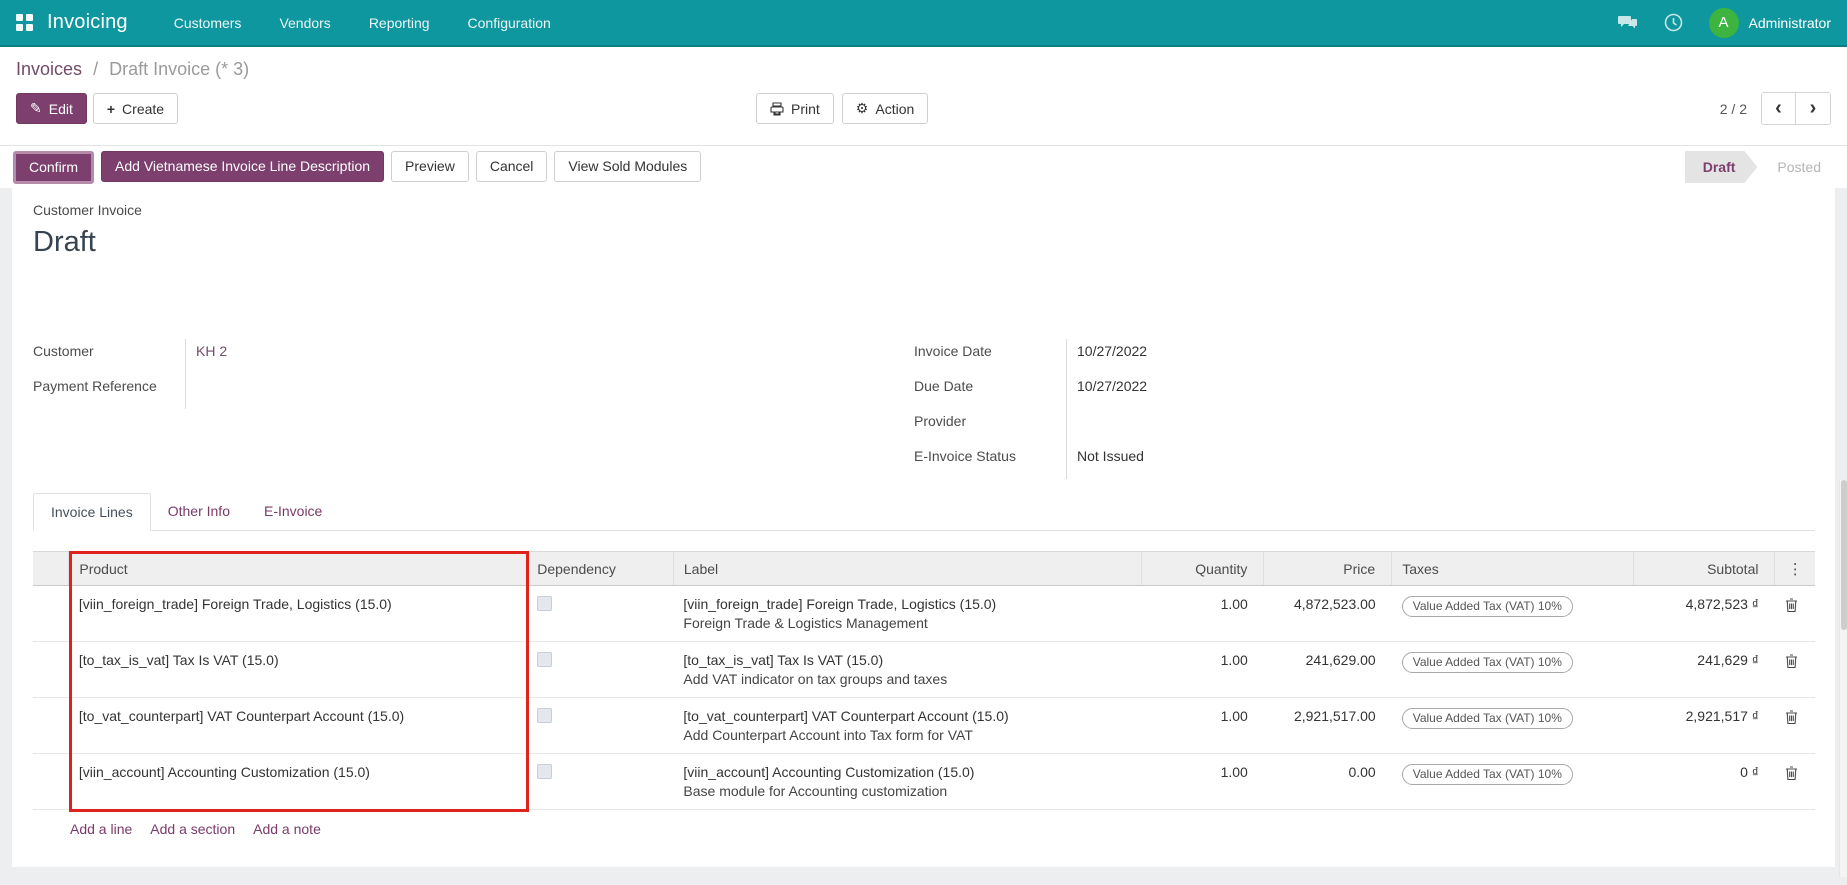 Image resolution: width=1847 pixels, height=885 pixels. What do you see at coordinates (51, 108) in the screenshot?
I see `edit-button: ✎ Edit` at bounding box center [51, 108].